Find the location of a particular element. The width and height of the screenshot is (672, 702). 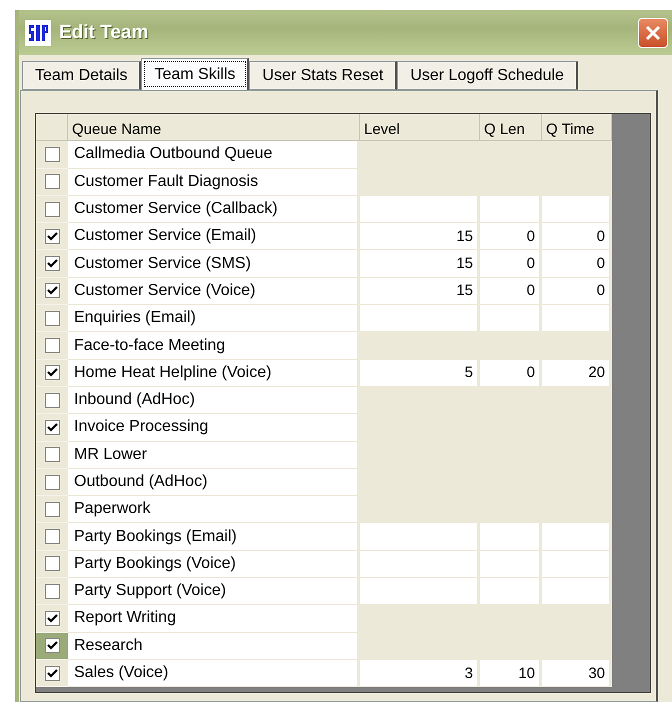

table-cell: Enquiries (Email) is located at coordinates (214, 318).